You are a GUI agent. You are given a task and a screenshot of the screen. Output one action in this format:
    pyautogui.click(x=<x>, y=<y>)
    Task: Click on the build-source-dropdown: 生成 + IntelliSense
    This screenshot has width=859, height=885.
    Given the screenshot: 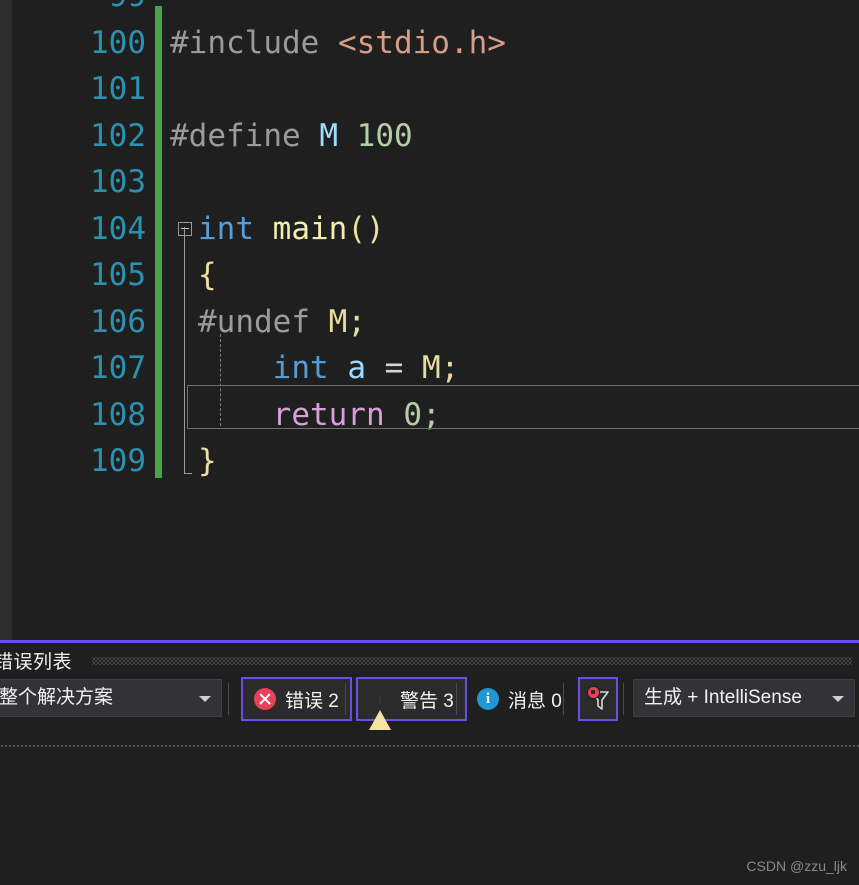 What is the action you would take?
    pyautogui.click(x=744, y=698)
    